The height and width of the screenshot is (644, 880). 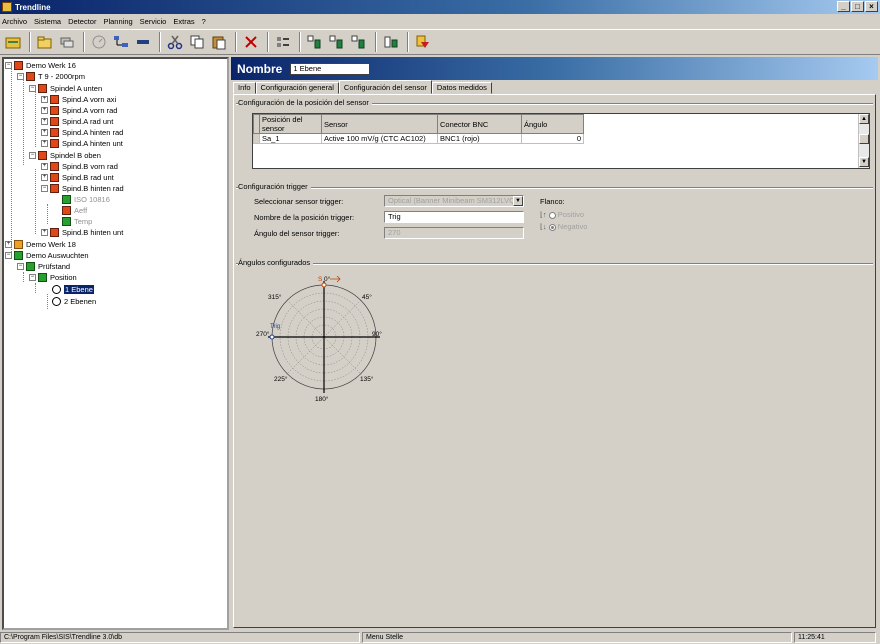 I want to click on column-header: Ángulo, so click(x=552, y=124).